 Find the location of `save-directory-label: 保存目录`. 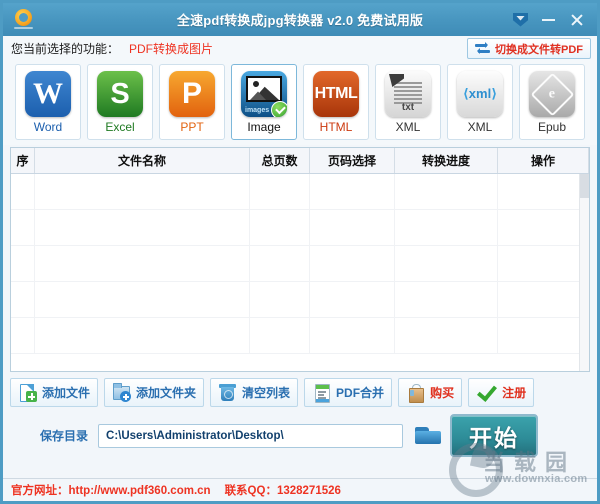

save-directory-label: 保存目录 is located at coordinates (64, 436).